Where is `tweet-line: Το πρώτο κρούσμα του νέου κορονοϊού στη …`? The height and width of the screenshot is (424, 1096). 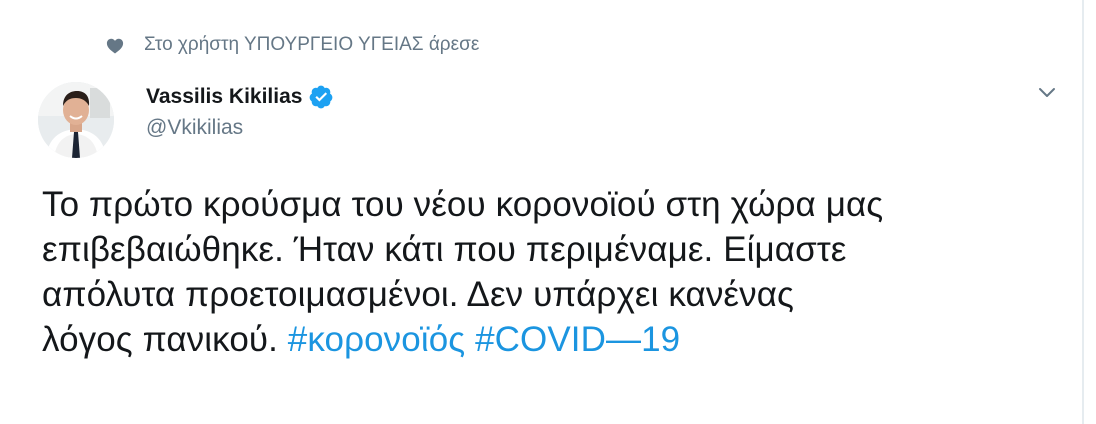 tweet-line: Το πρώτο κρούσμα του νέου κορονοϊού στη … is located at coordinates (463, 204).